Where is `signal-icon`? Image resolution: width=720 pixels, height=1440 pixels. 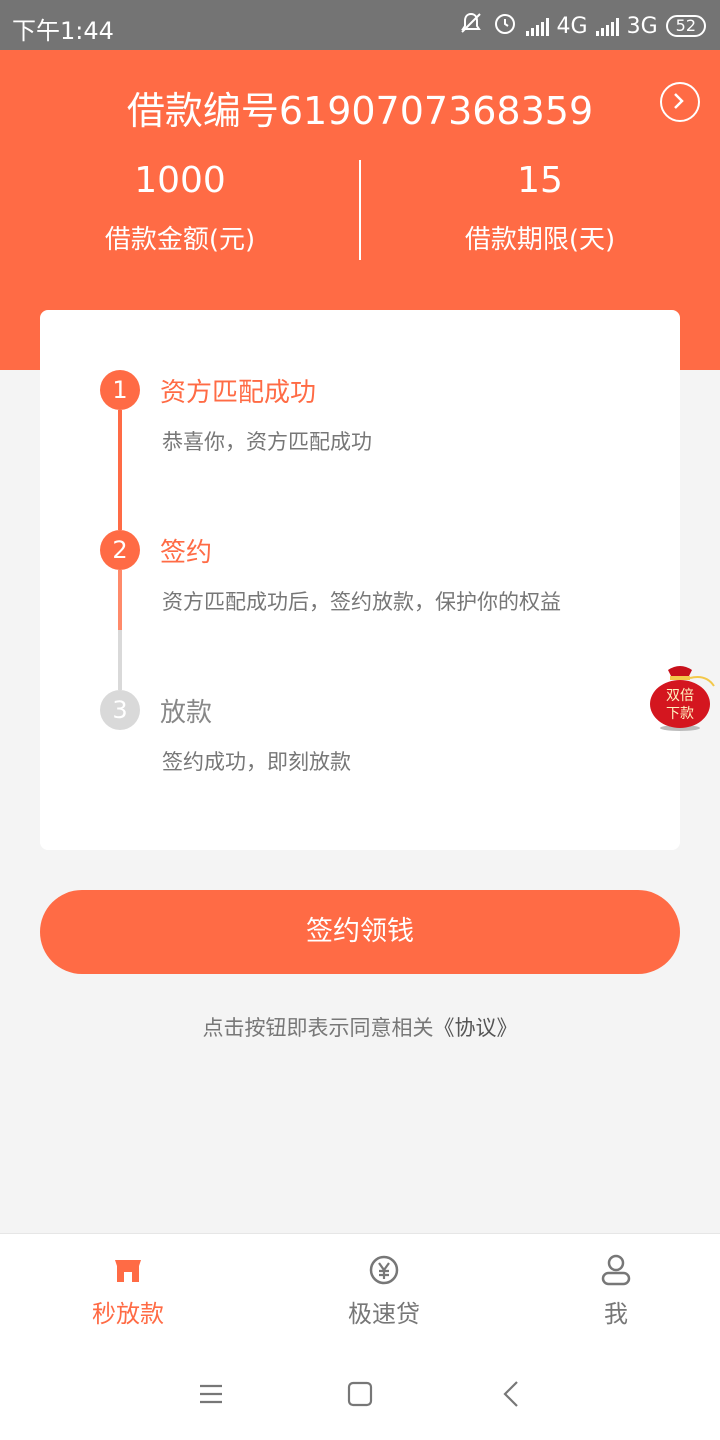 signal-icon is located at coordinates (537, 26).